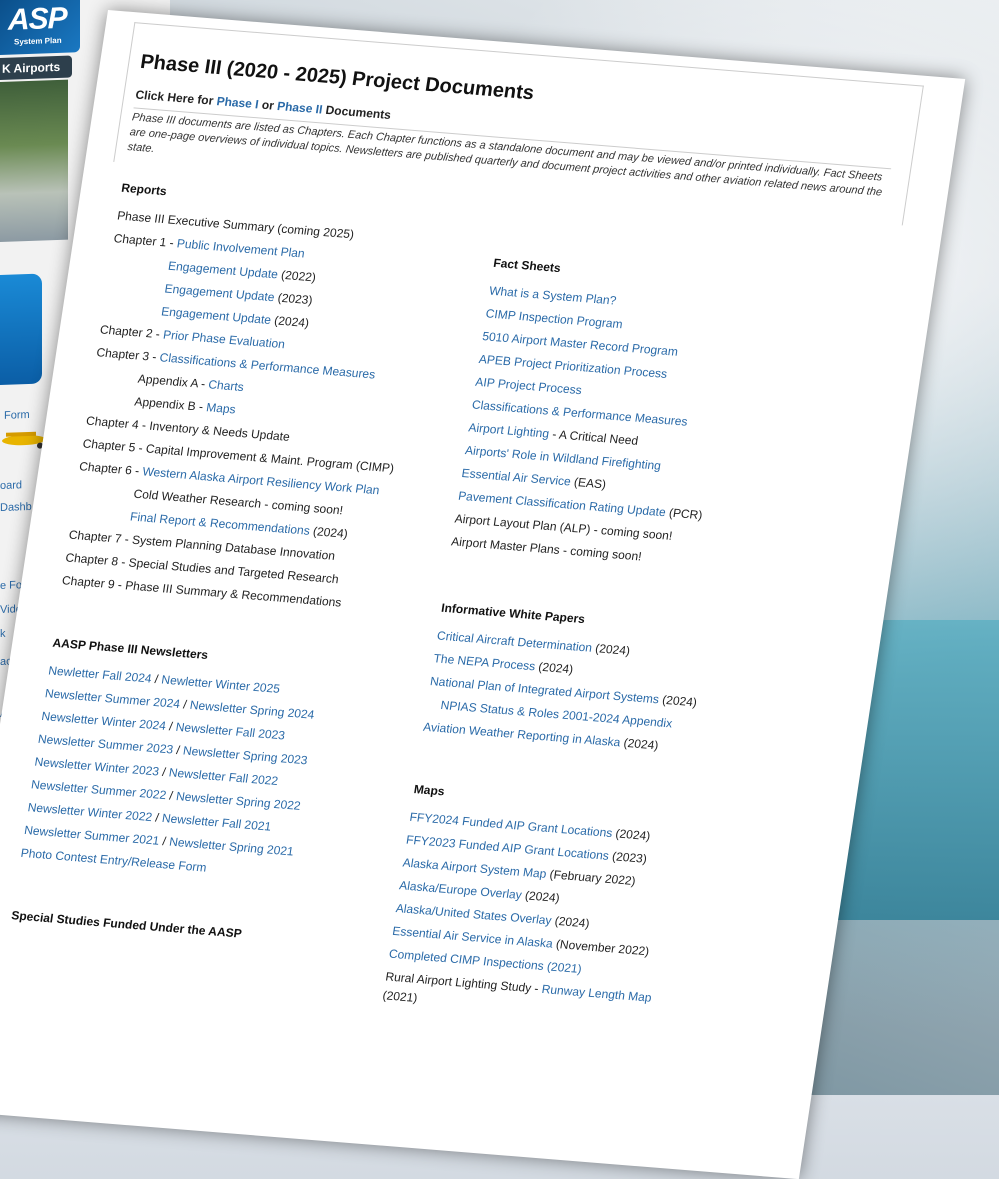 The height and width of the screenshot is (1179, 999). I want to click on report-year: (2022), so click(296, 276).